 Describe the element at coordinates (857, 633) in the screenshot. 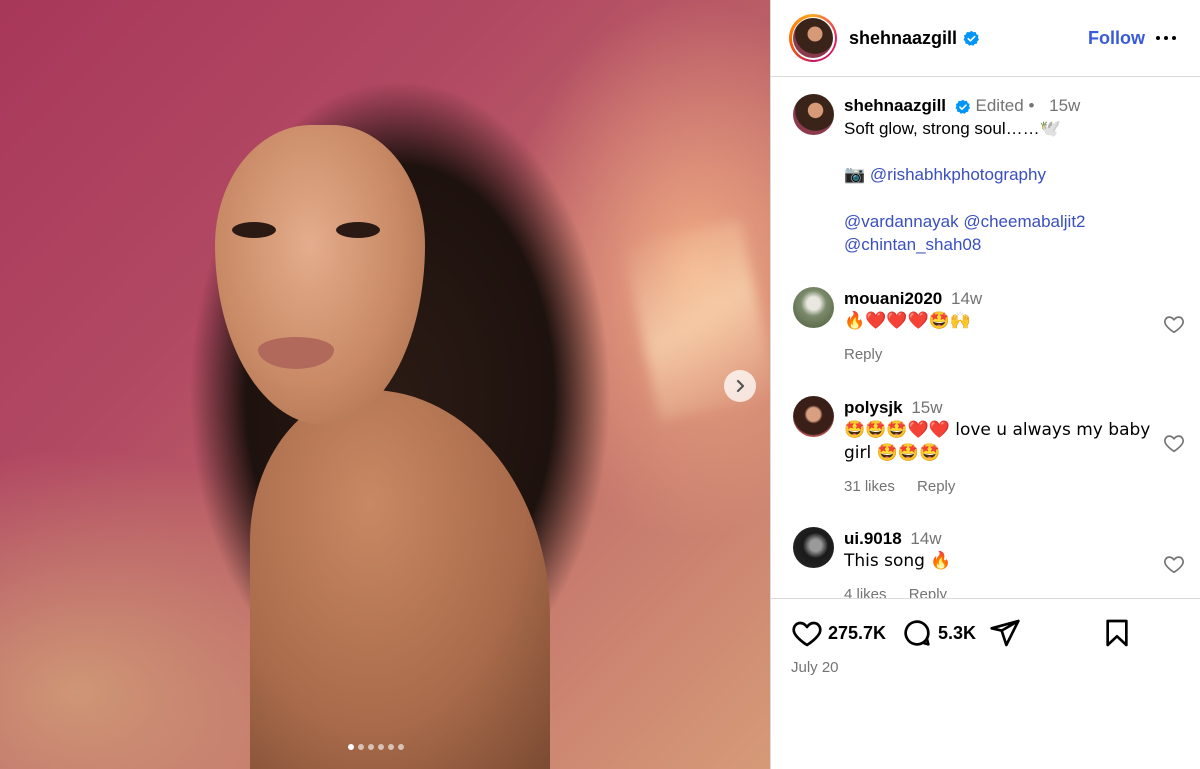

I see `like-count: 275.7K` at that location.